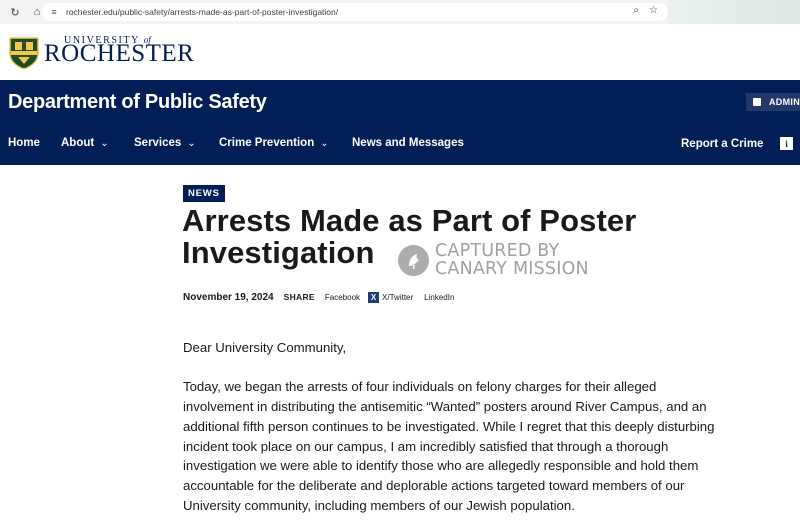  What do you see at coordinates (722, 144) in the screenshot?
I see `report-crime-link: Report a Crime` at bounding box center [722, 144].